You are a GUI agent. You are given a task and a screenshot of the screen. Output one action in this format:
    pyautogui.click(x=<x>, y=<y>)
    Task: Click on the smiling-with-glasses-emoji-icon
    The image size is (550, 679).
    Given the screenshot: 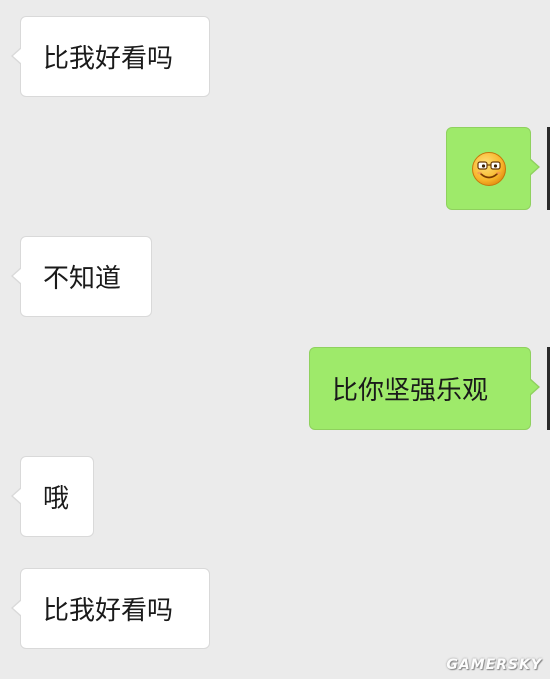 What is the action you would take?
    pyautogui.click(x=488, y=168)
    